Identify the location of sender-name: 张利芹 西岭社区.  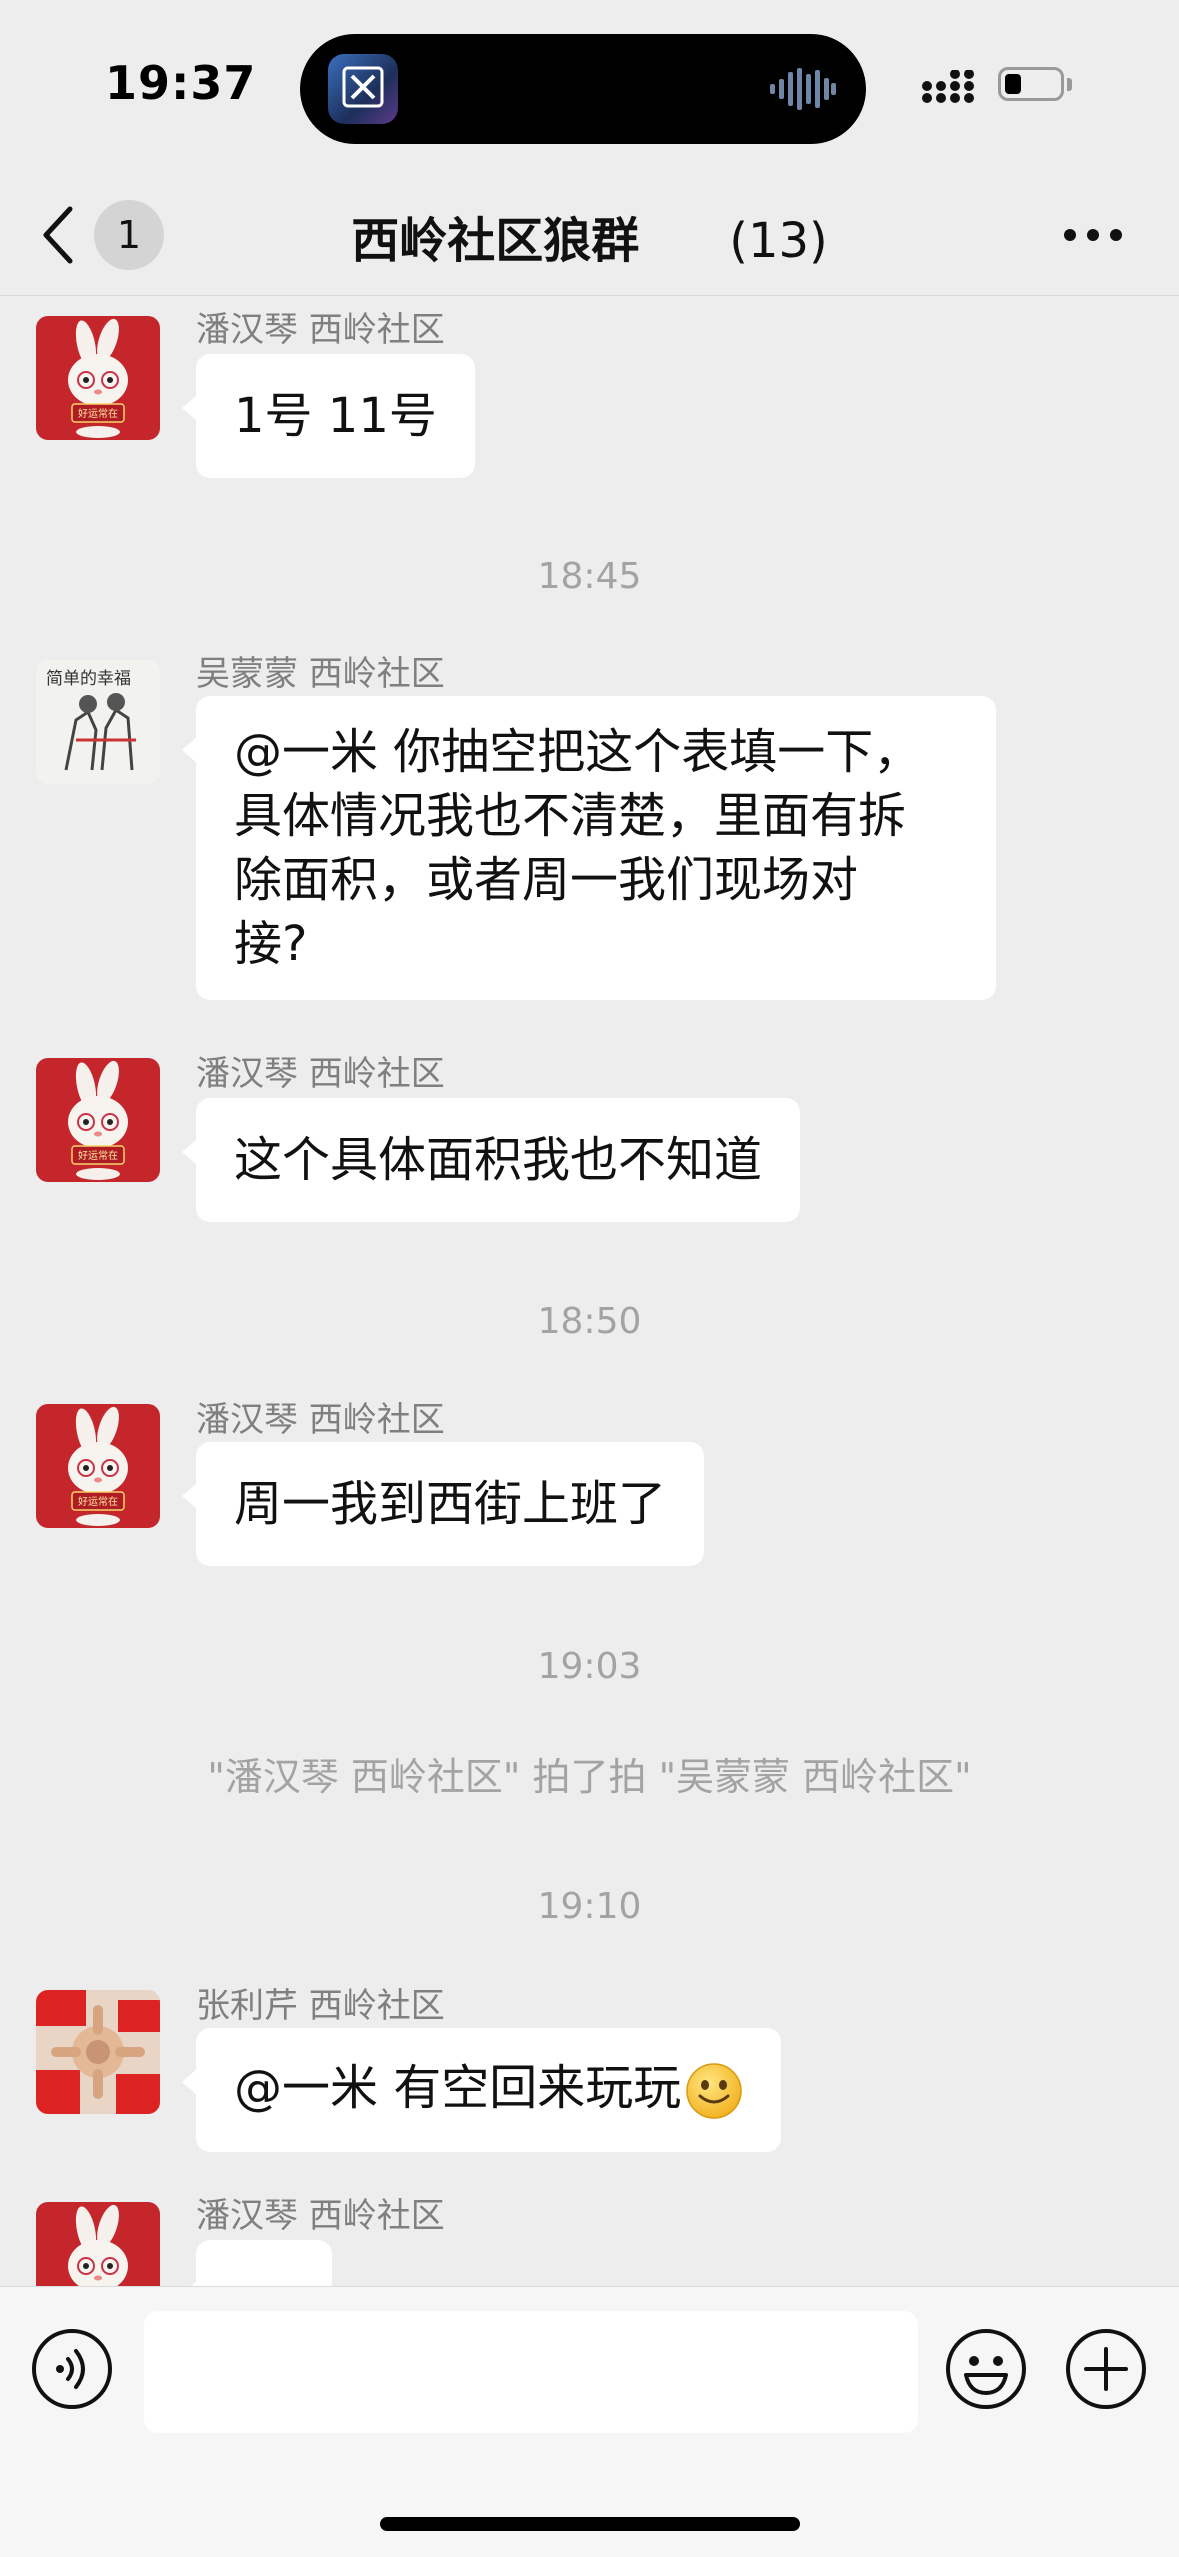
(320, 2006).